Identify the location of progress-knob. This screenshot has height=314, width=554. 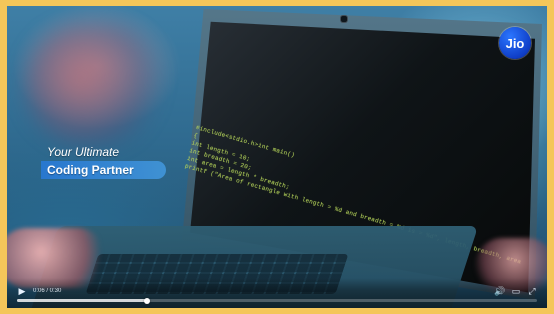
(147, 300).